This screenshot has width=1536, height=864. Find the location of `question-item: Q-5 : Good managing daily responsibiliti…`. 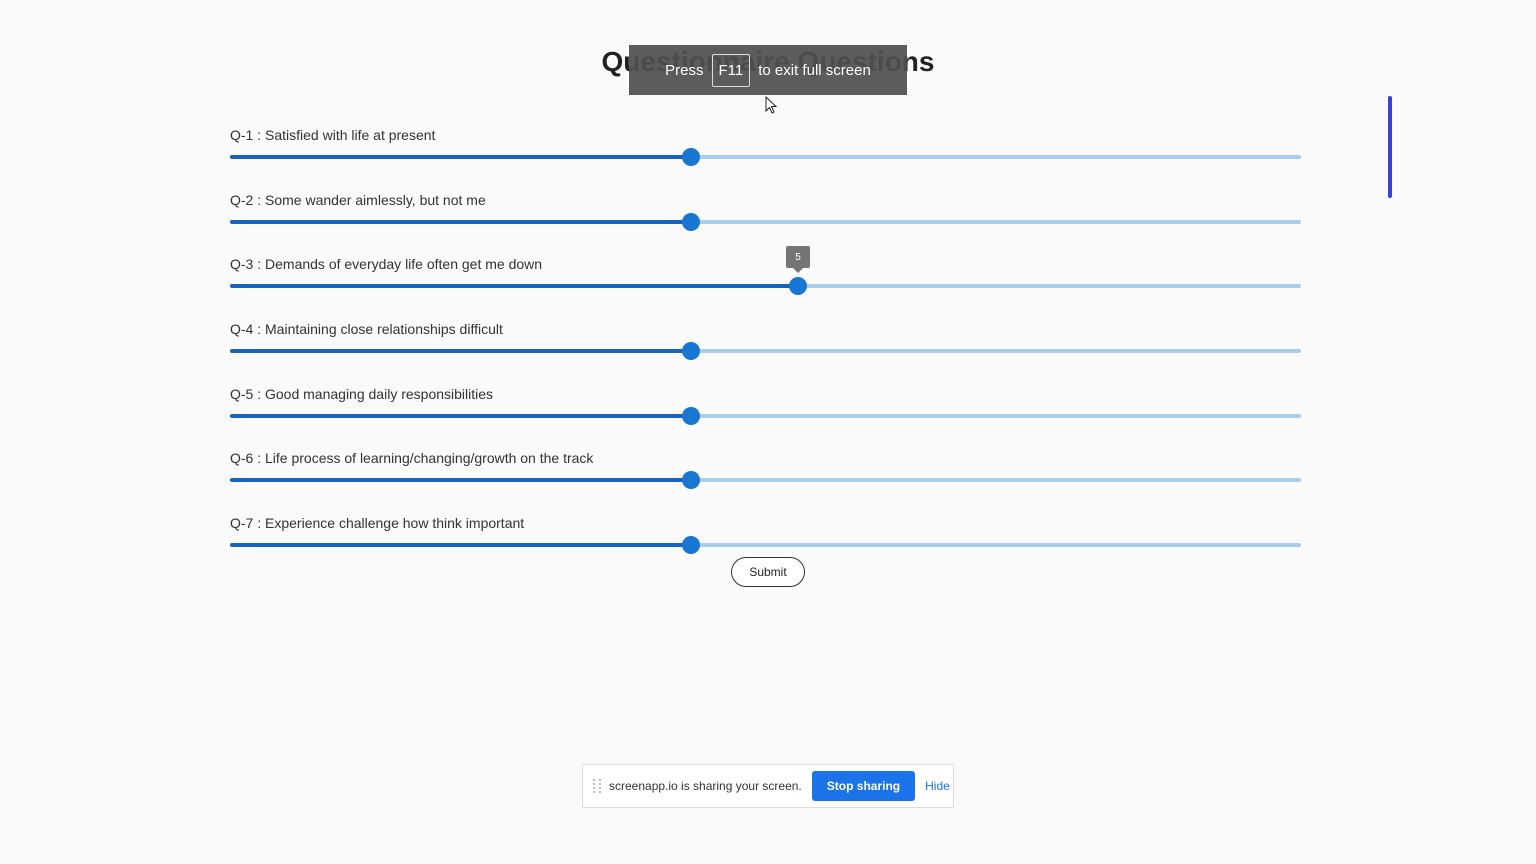

question-item: Q-5 : Good managing daily responsibiliti… is located at coordinates (765, 416).